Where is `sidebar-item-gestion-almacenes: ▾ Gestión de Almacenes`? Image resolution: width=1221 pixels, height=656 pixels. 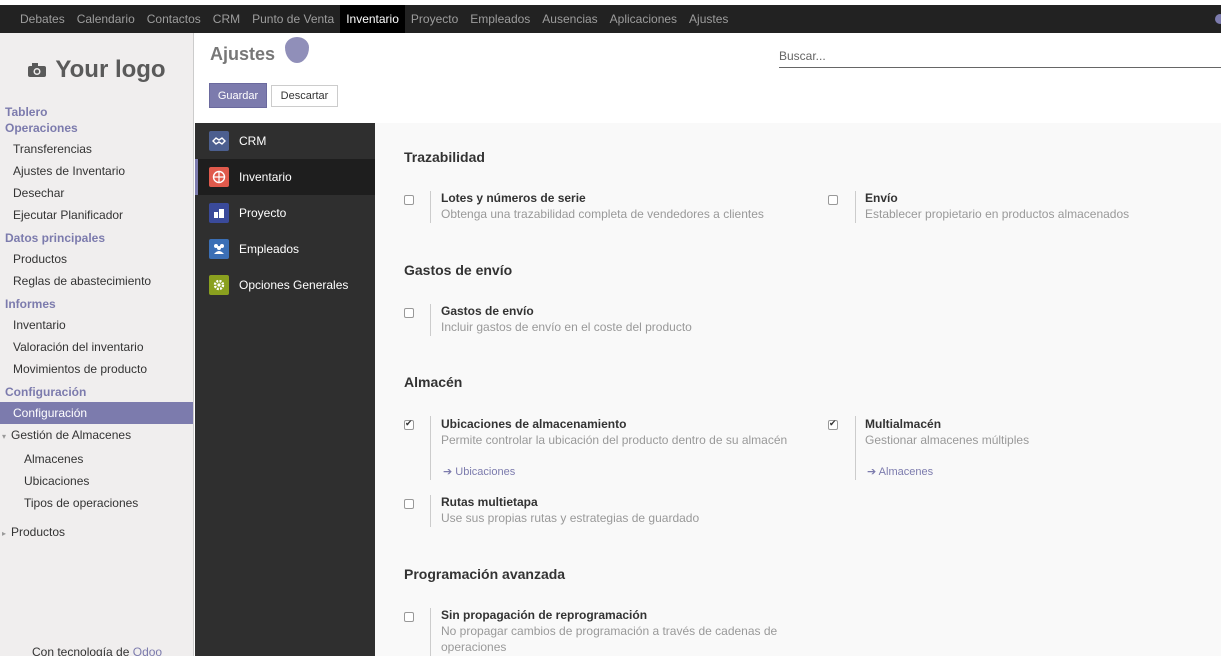 sidebar-item-gestion-almacenes: ▾ Gestión de Almacenes is located at coordinates (96, 436).